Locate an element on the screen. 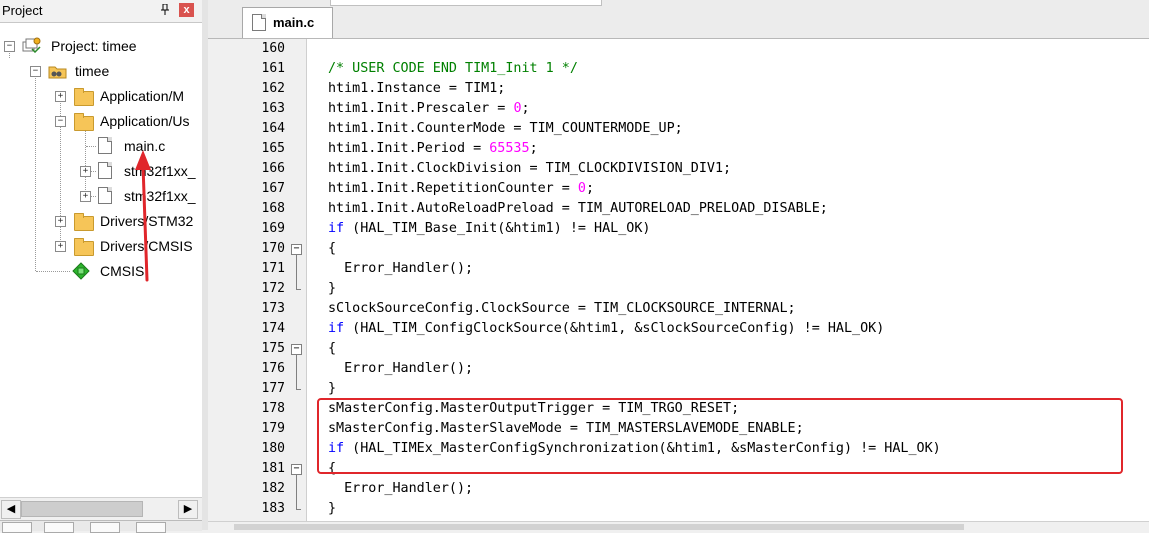 Image resolution: width=1149 pixels, height=533 pixels. line-number: 171 is located at coordinates (273, 268).